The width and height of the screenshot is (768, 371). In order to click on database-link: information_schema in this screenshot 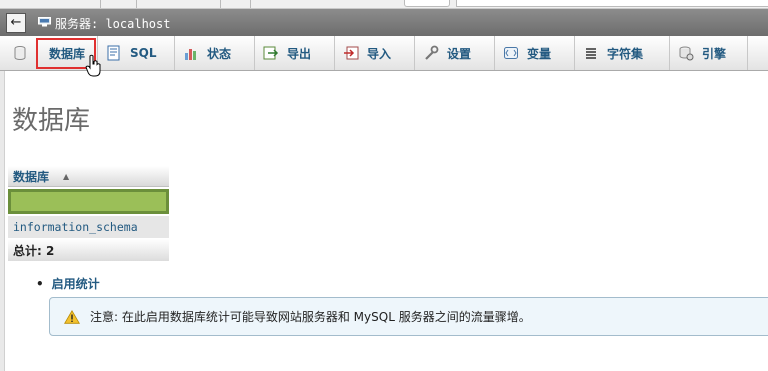, I will do `click(75, 227)`.